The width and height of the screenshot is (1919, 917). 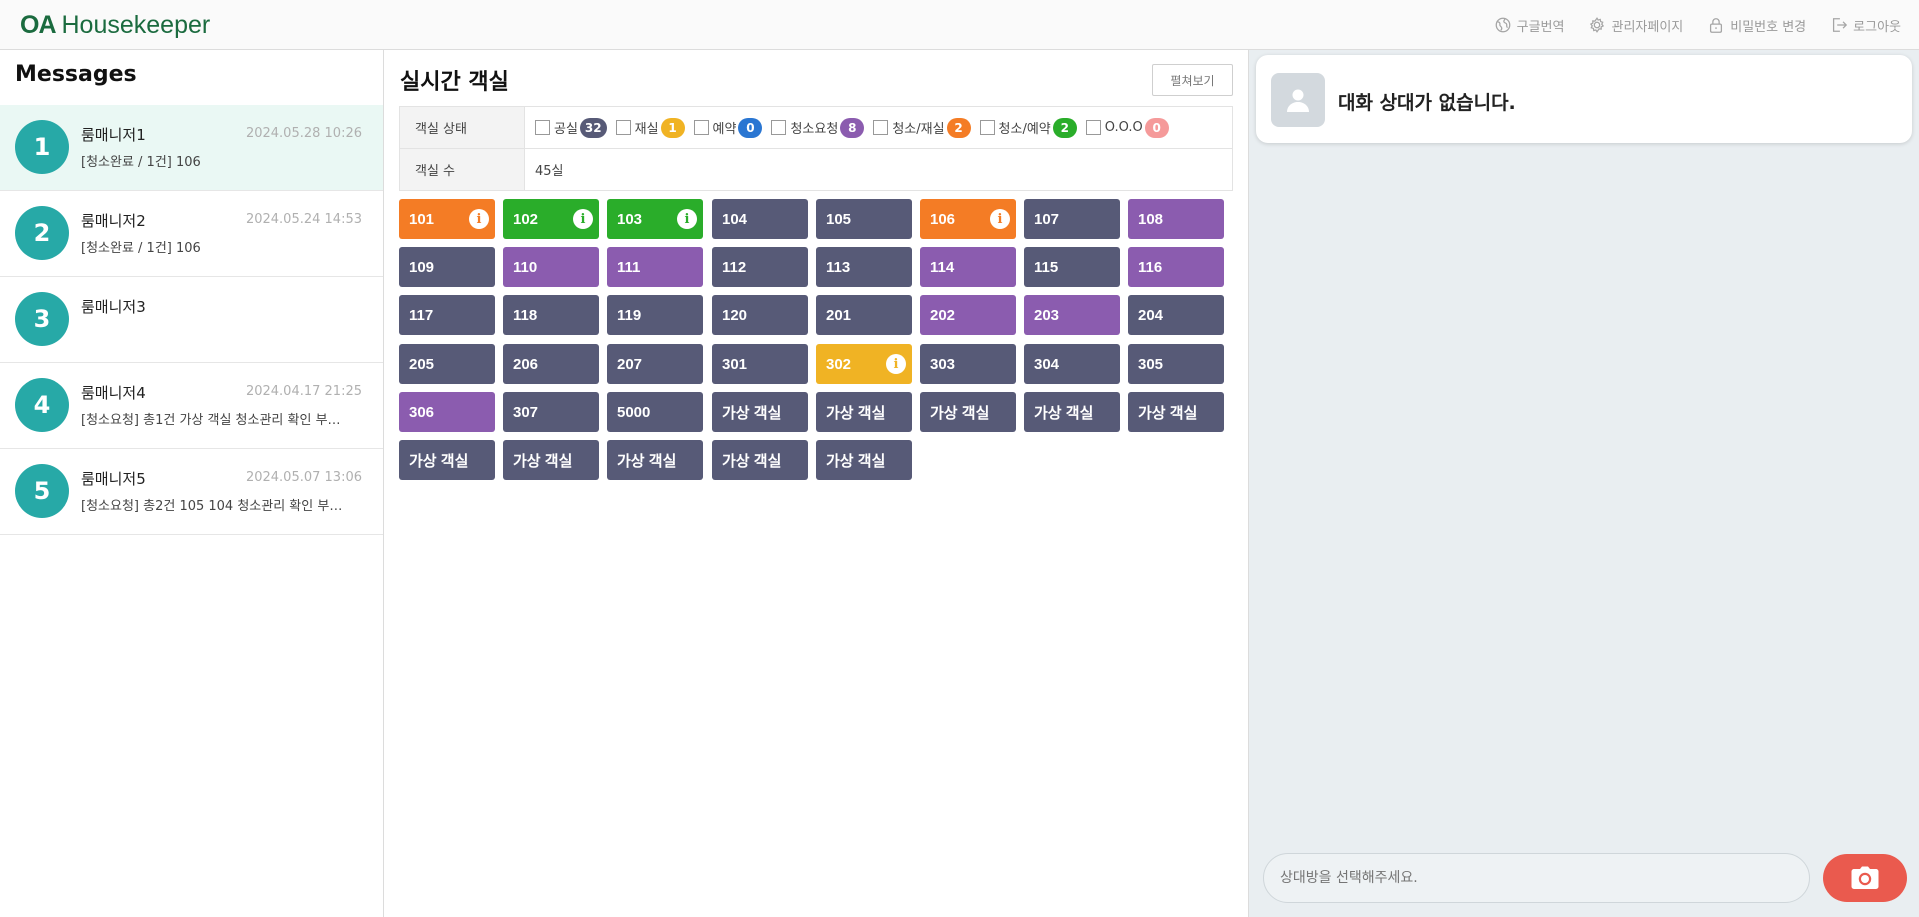 I want to click on room-tile: 207, so click(x=655, y=364).